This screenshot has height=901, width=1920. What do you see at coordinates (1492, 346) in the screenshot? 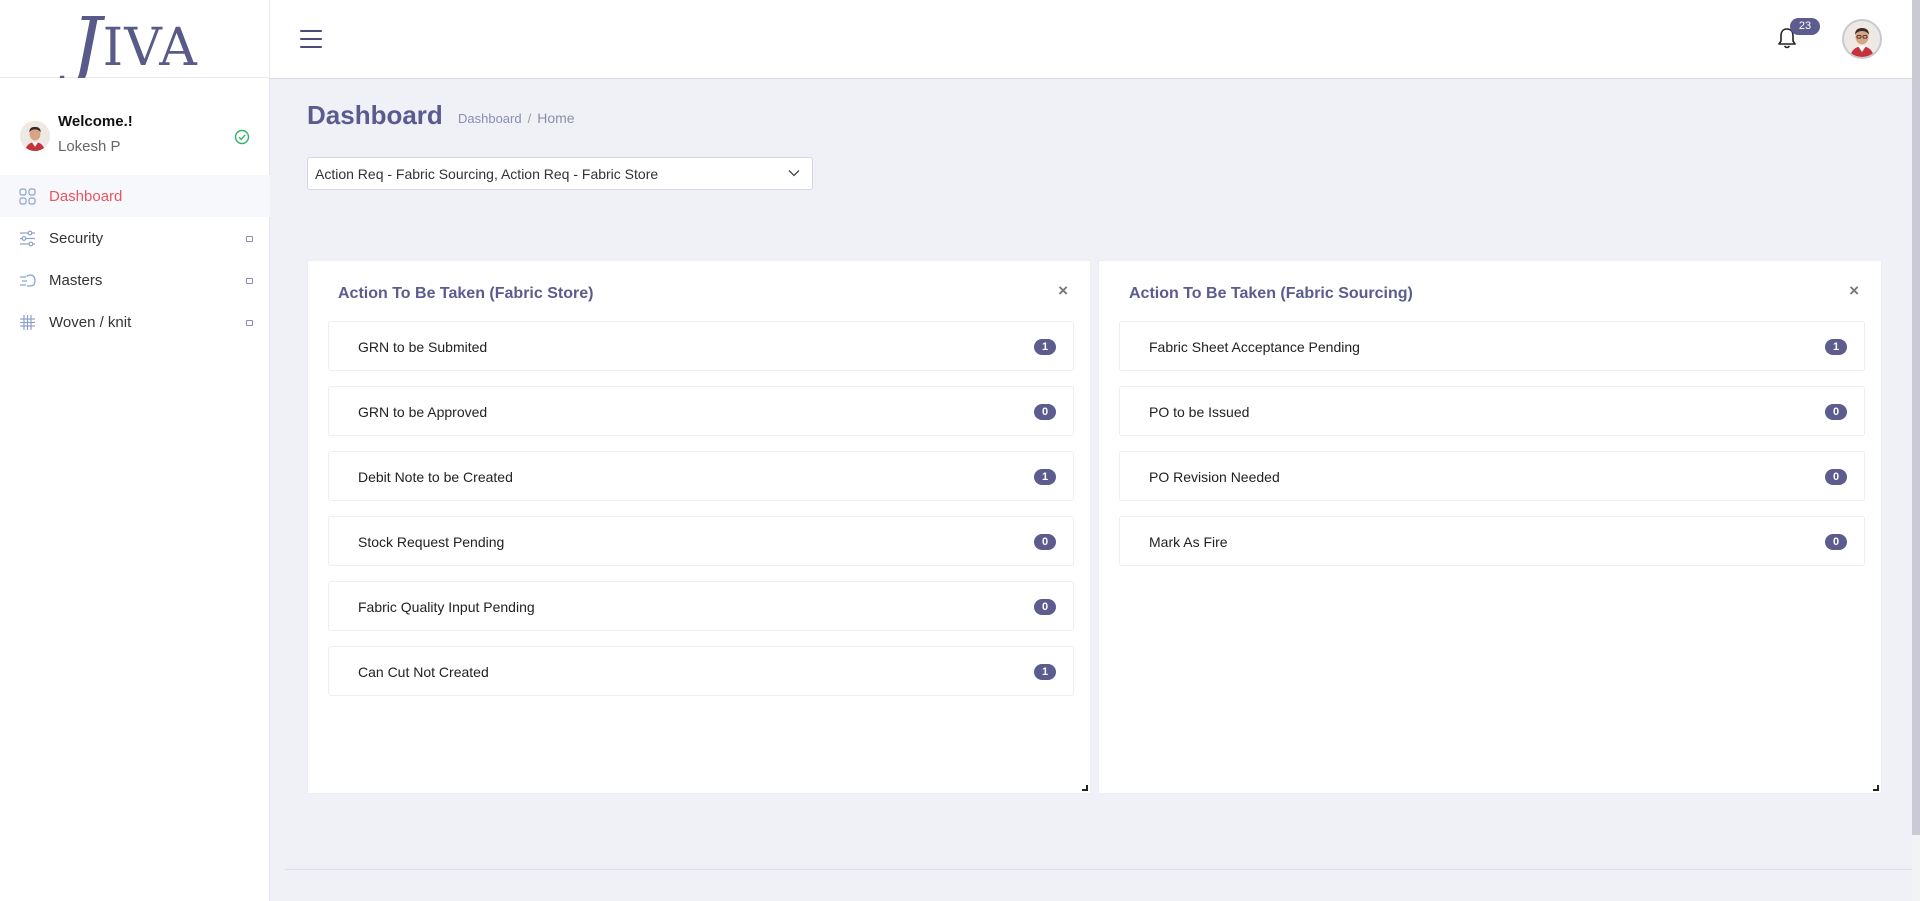
I see `task-item: Fabric Sheet Acceptance Pending 1` at bounding box center [1492, 346].